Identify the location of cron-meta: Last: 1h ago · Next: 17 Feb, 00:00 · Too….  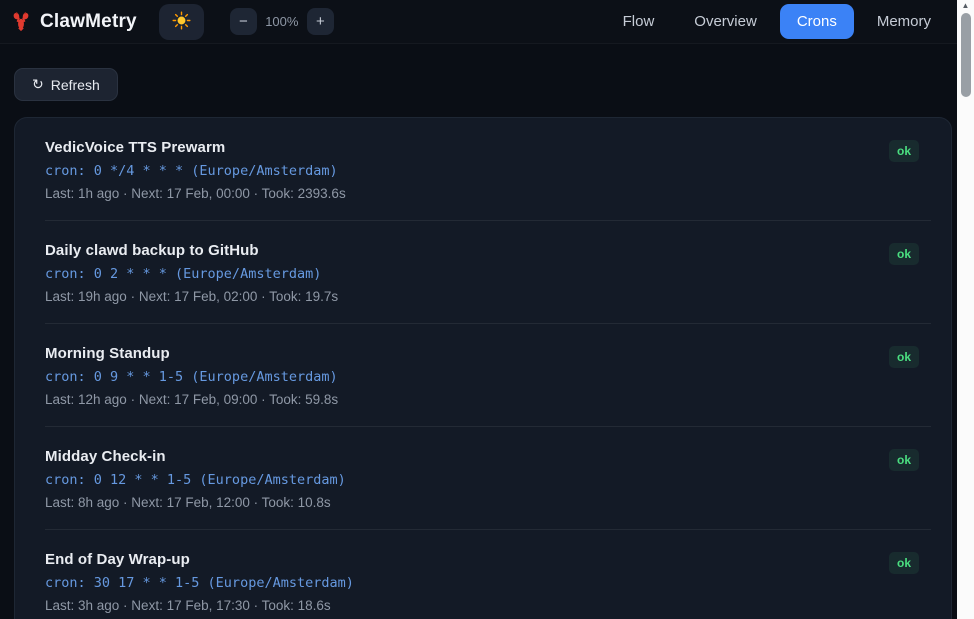
(195, 193).